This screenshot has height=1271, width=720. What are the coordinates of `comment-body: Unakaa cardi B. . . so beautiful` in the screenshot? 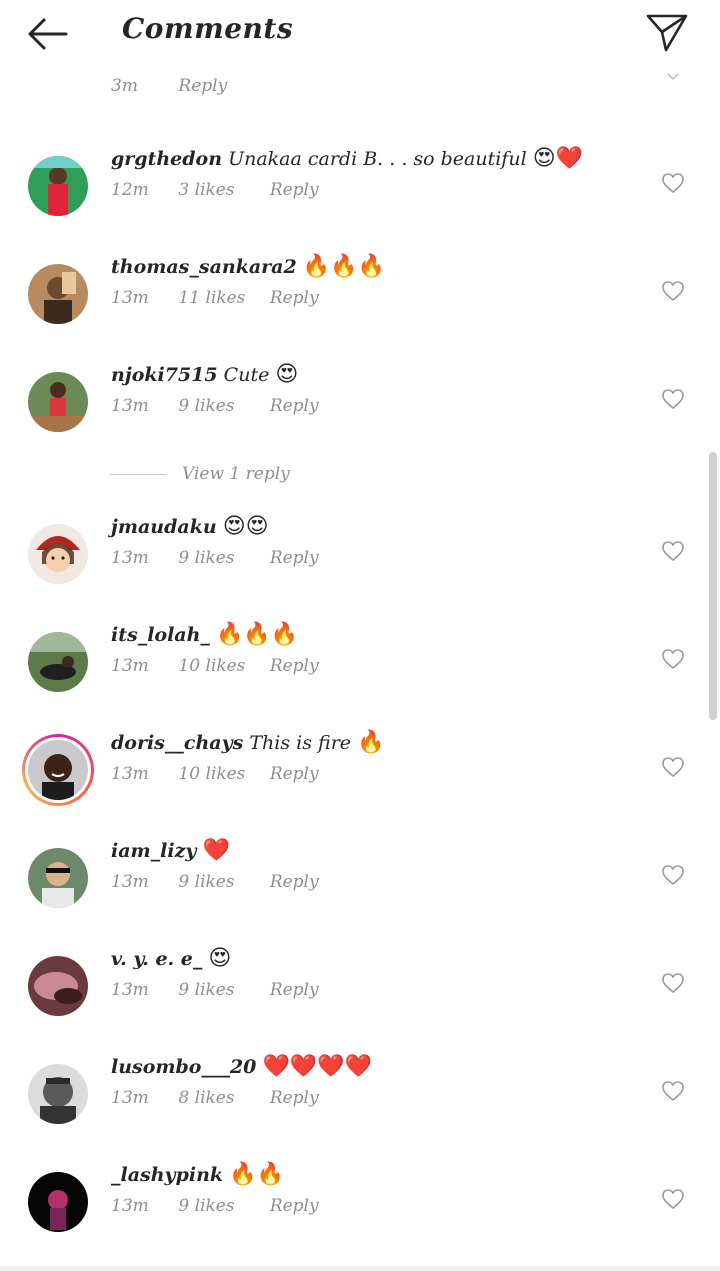 It's located at (377, 159).